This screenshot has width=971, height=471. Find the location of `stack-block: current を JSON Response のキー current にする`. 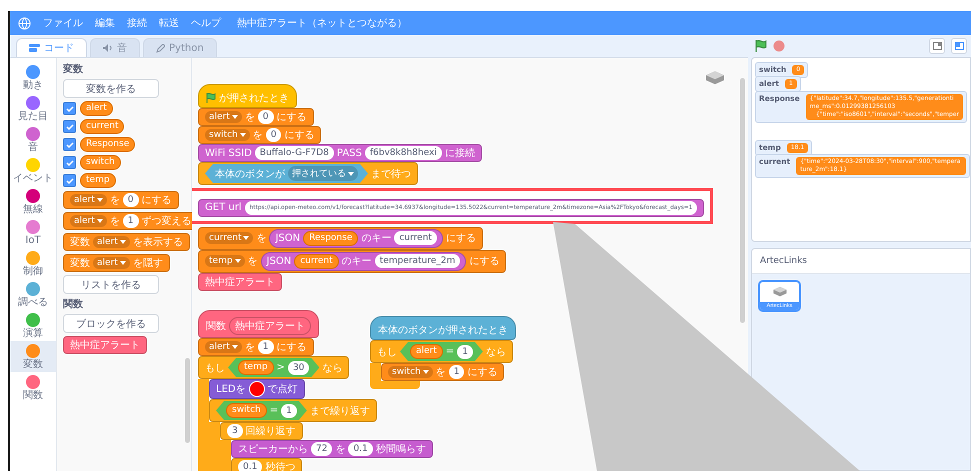

stack-block: current を JSON Response のキー current にする is located at coordinates (340, 238).